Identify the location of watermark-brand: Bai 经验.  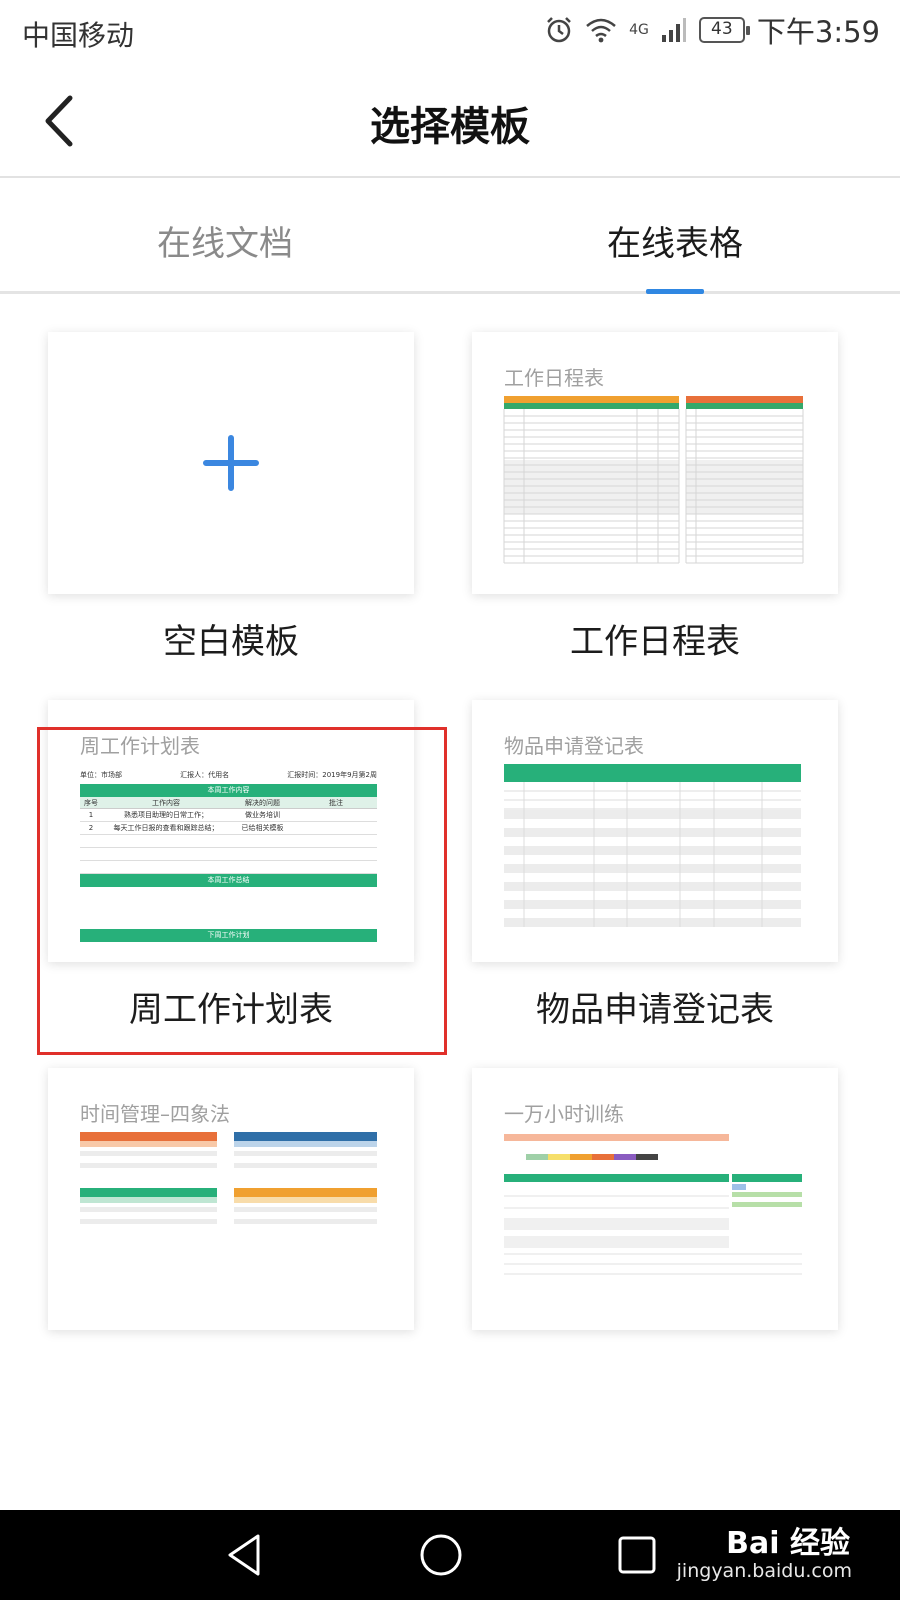
(788, 1543).